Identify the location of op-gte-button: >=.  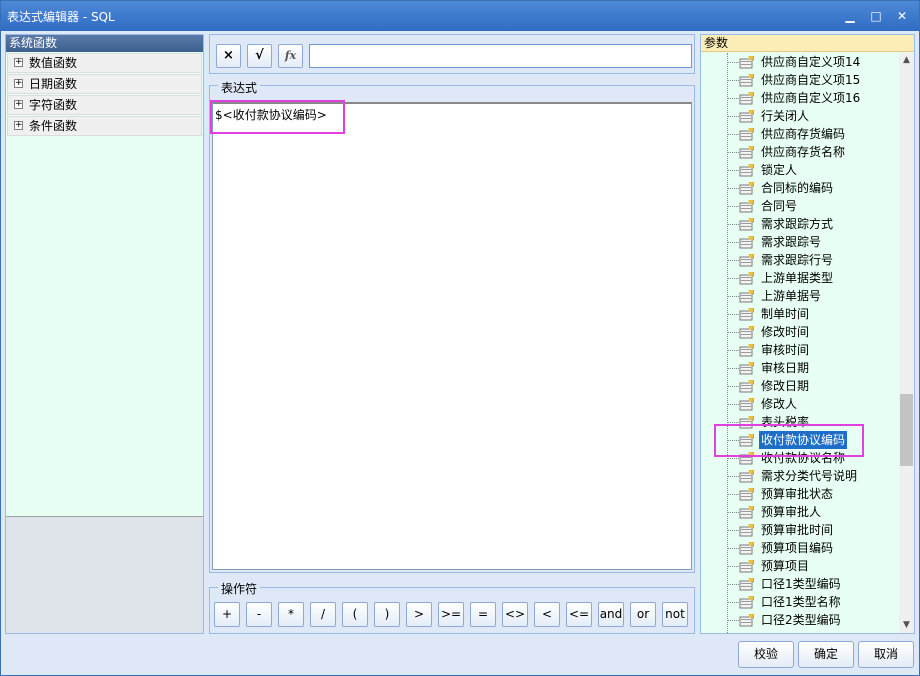
(451, 614).